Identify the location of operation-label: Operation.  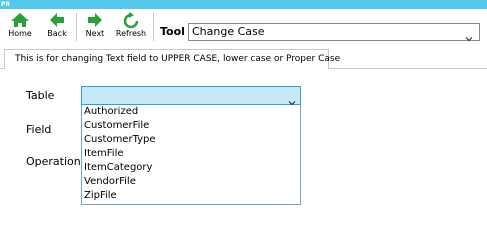
(53, 161).